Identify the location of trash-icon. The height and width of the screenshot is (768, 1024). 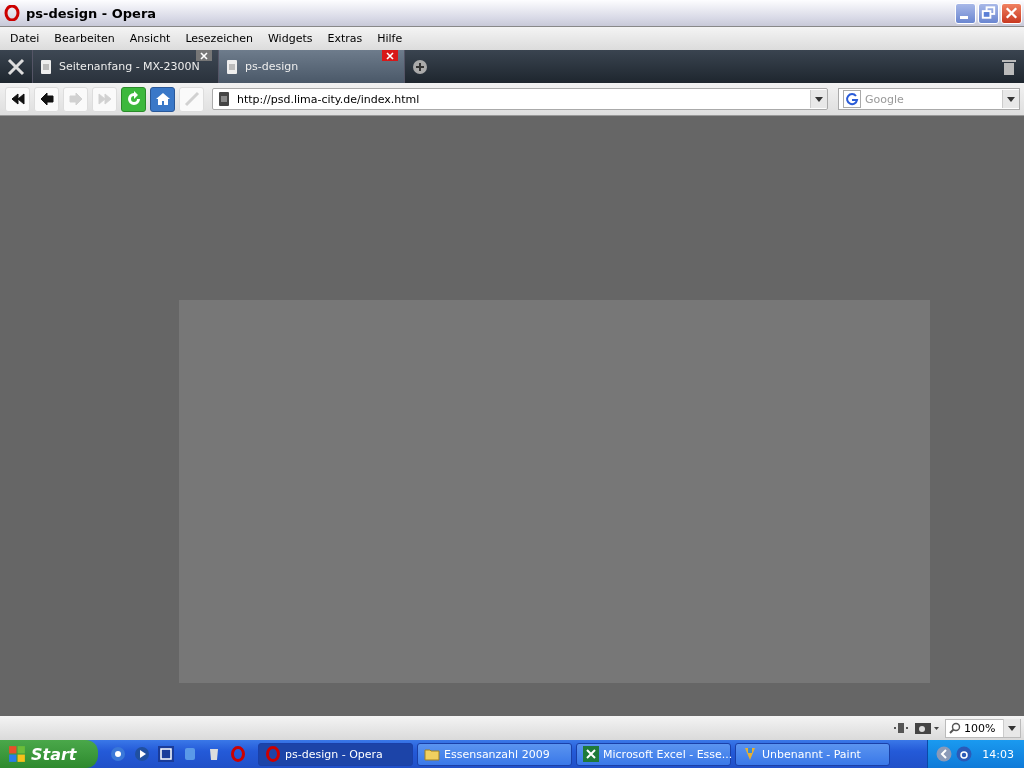
(1009, 66).